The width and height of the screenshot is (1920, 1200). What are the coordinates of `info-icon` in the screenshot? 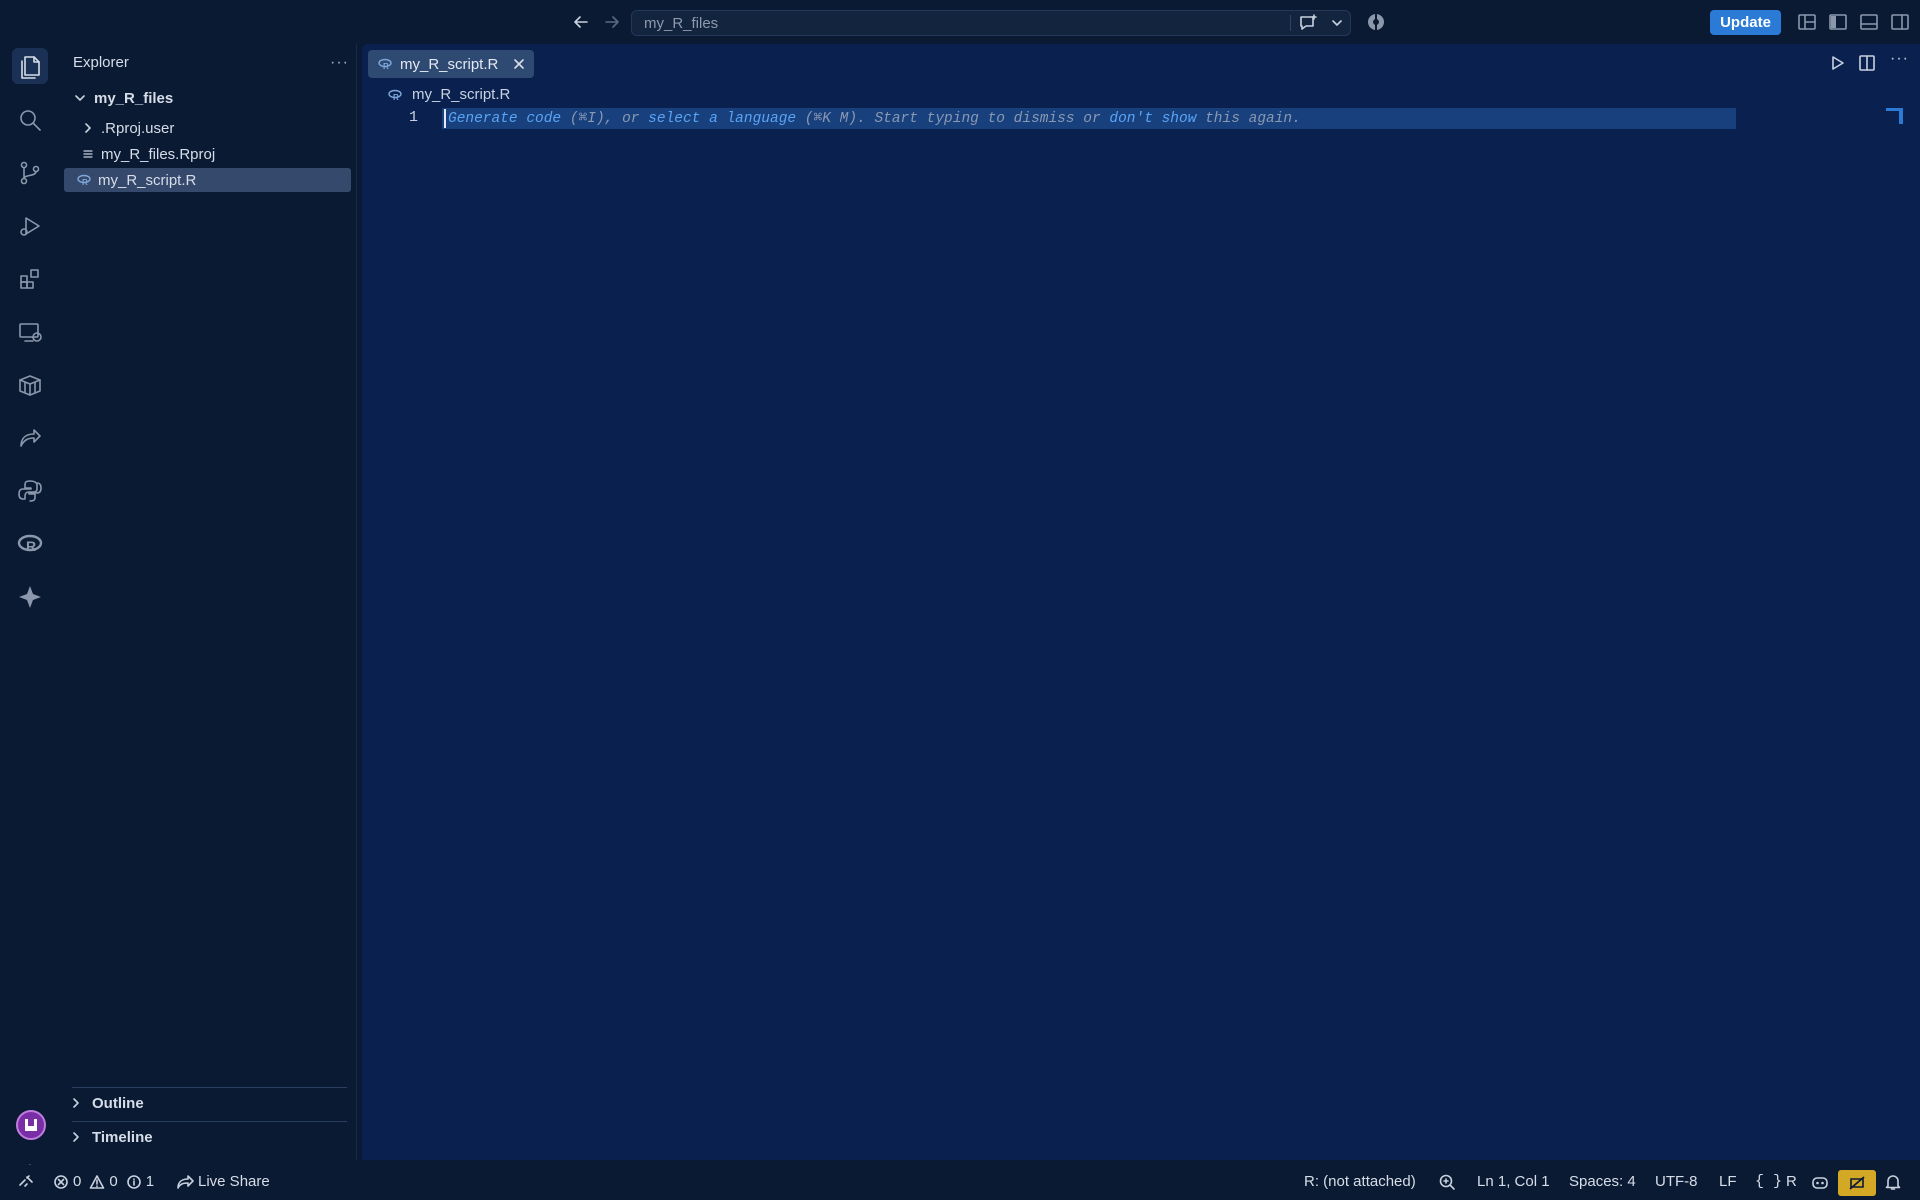 It's located at (133, 1181).